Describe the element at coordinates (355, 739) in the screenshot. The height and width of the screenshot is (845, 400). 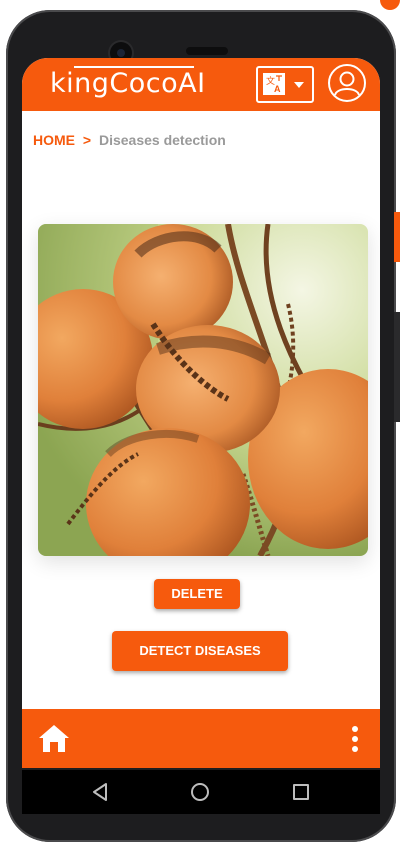
I see `more-vertical-icon` at that location.